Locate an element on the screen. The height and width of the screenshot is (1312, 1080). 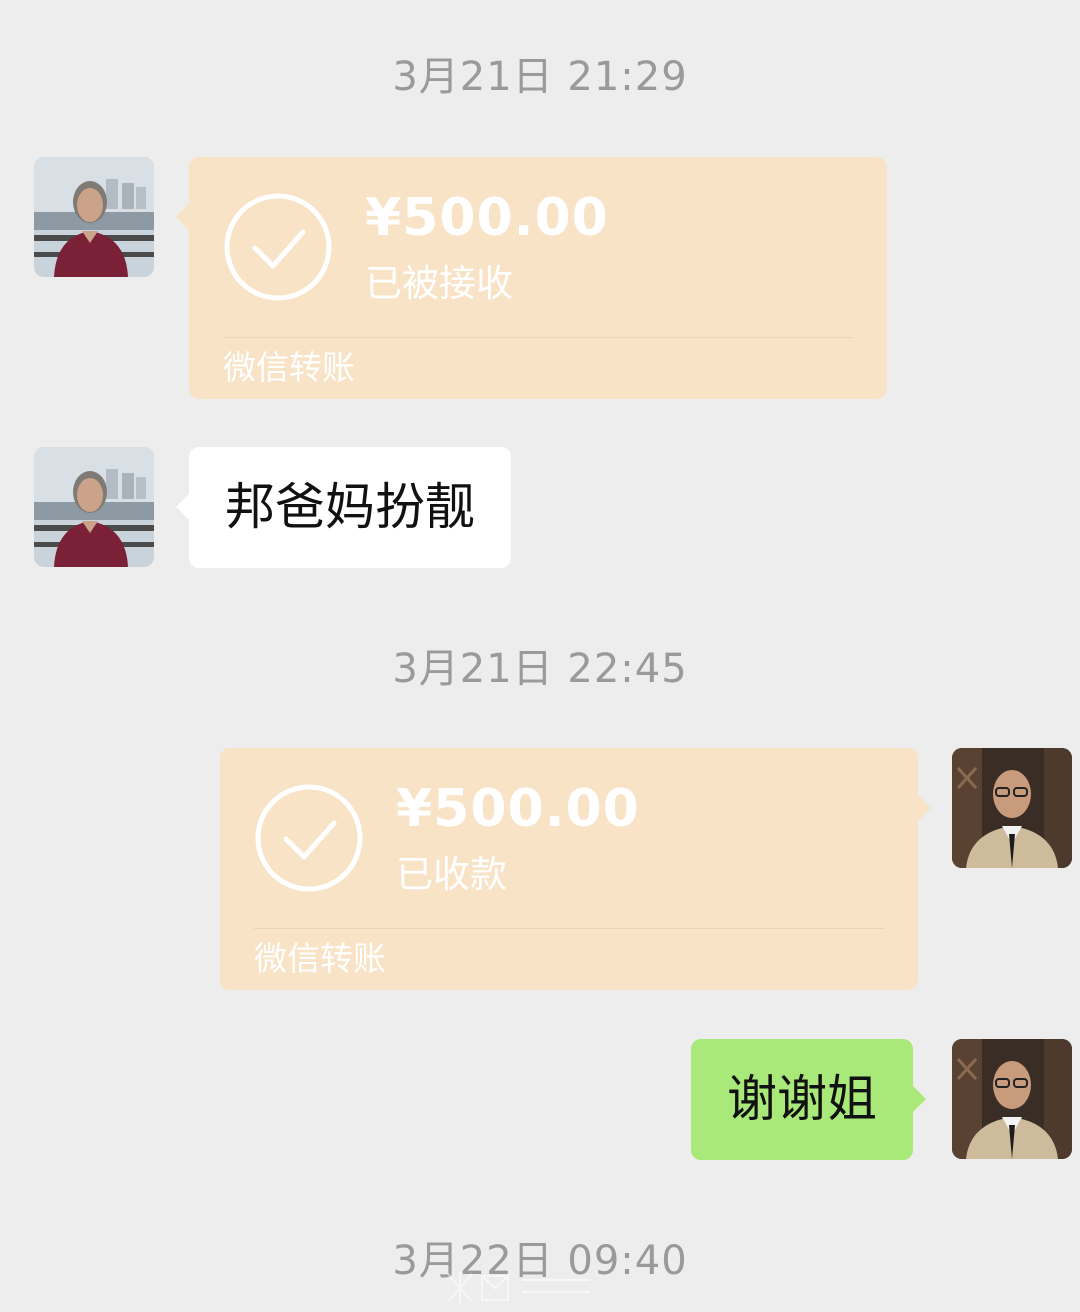
transfer-status: 已被接收 is located at coordinates (439, 283).